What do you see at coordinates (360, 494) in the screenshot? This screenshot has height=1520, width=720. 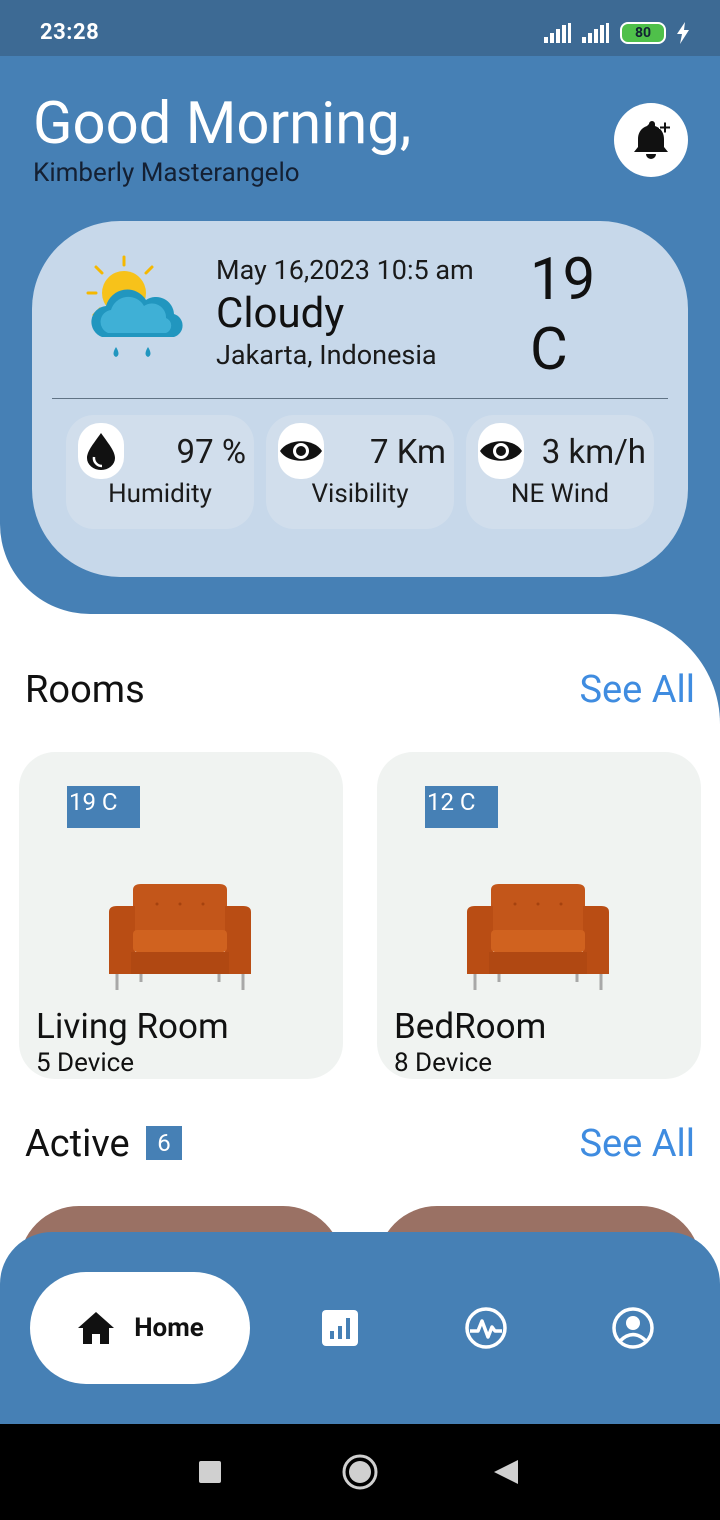 I see `visibility-label: Visibility` at bounding box center [360, 494].